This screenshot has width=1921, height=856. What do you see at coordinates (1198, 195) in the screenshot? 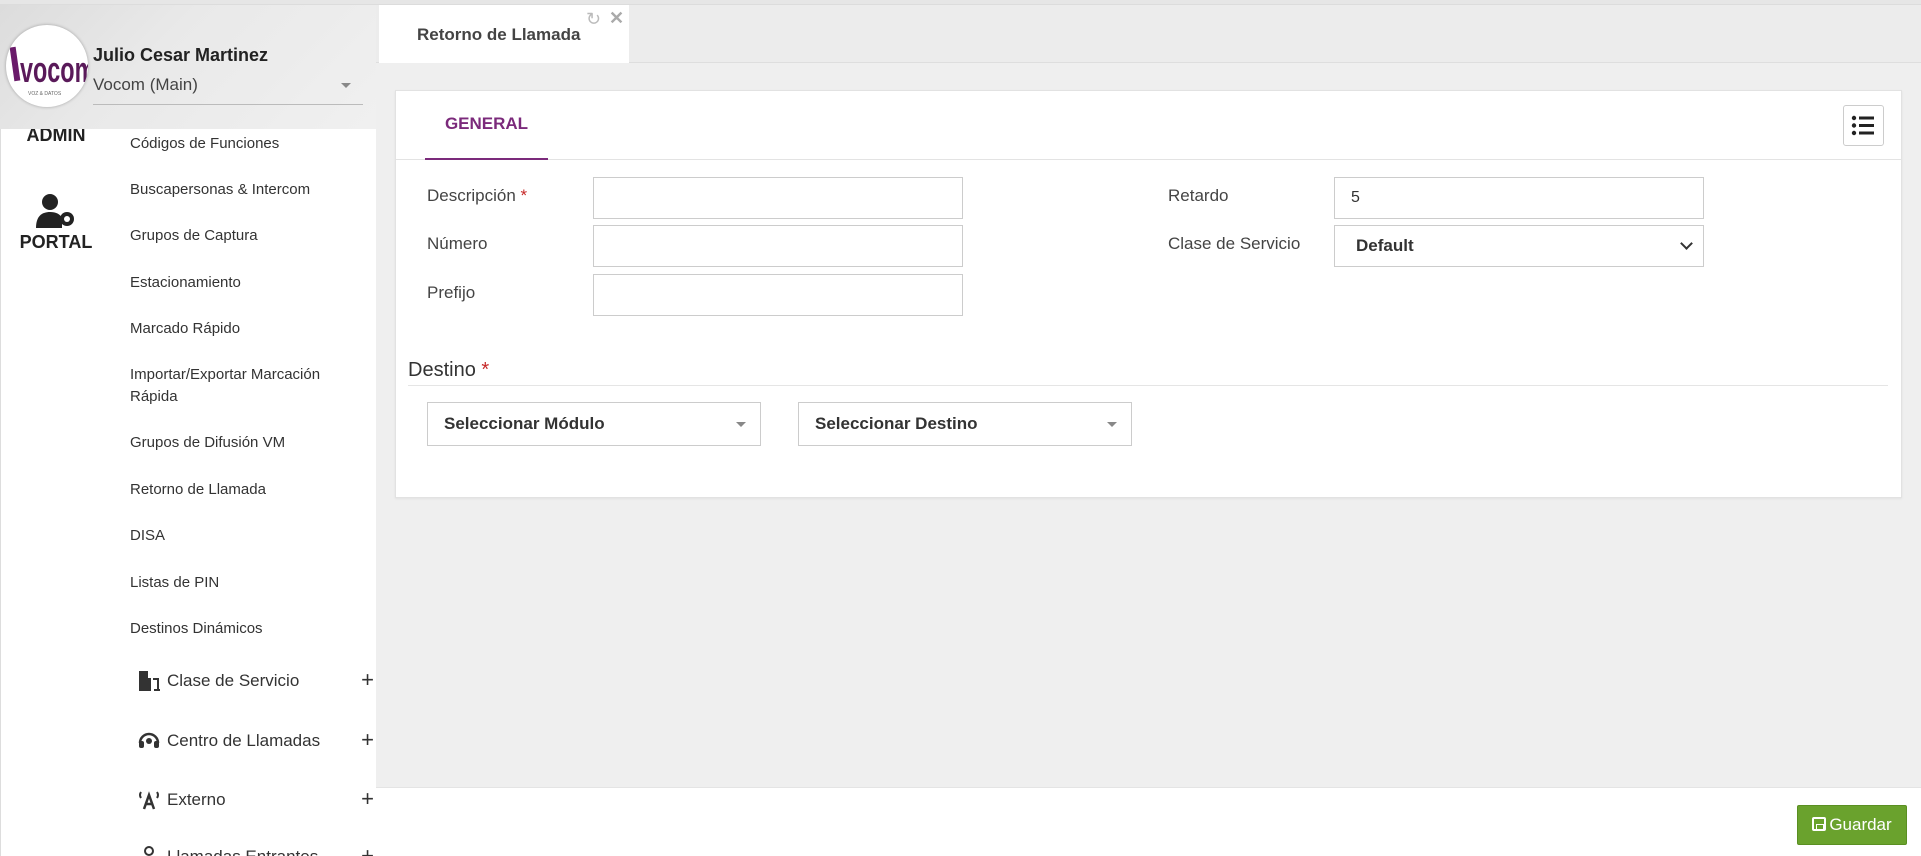
I see `retardo-label: Retardo` at bounding box center [1198, 195].